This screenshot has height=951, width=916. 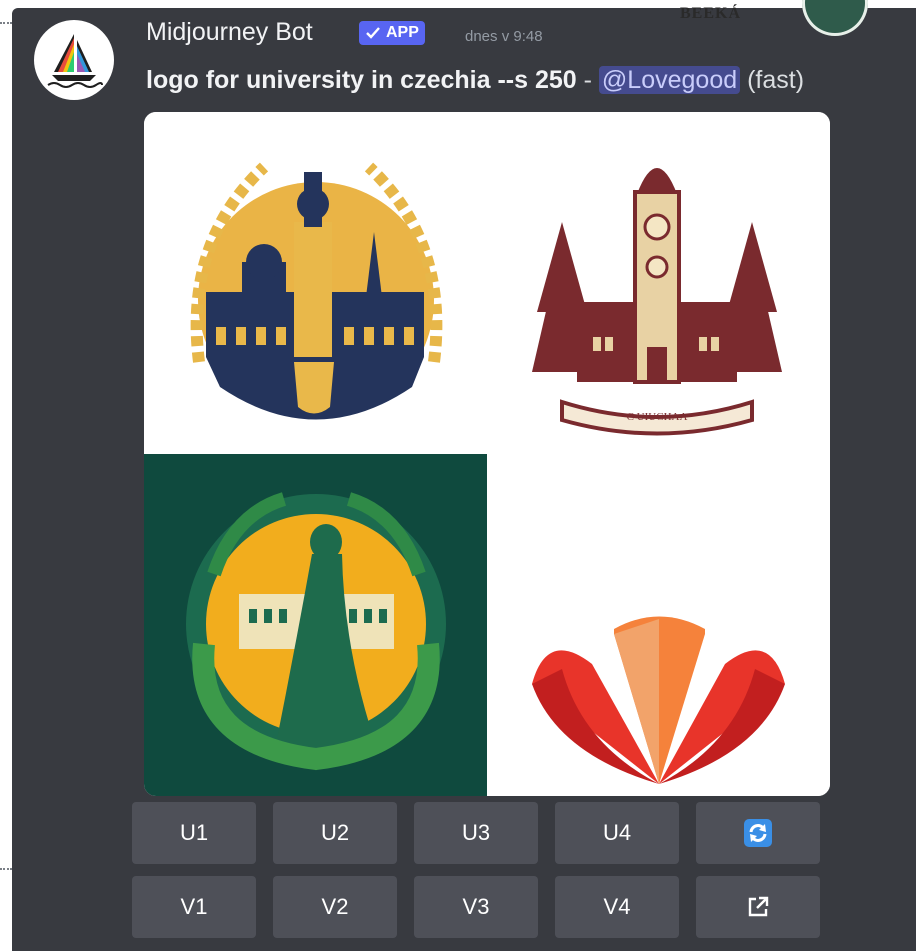 What do you see at coordinates (229, 32) in the screenshot?
I see `author-name: Midjourney Bot` at bounding box center [229, 32].